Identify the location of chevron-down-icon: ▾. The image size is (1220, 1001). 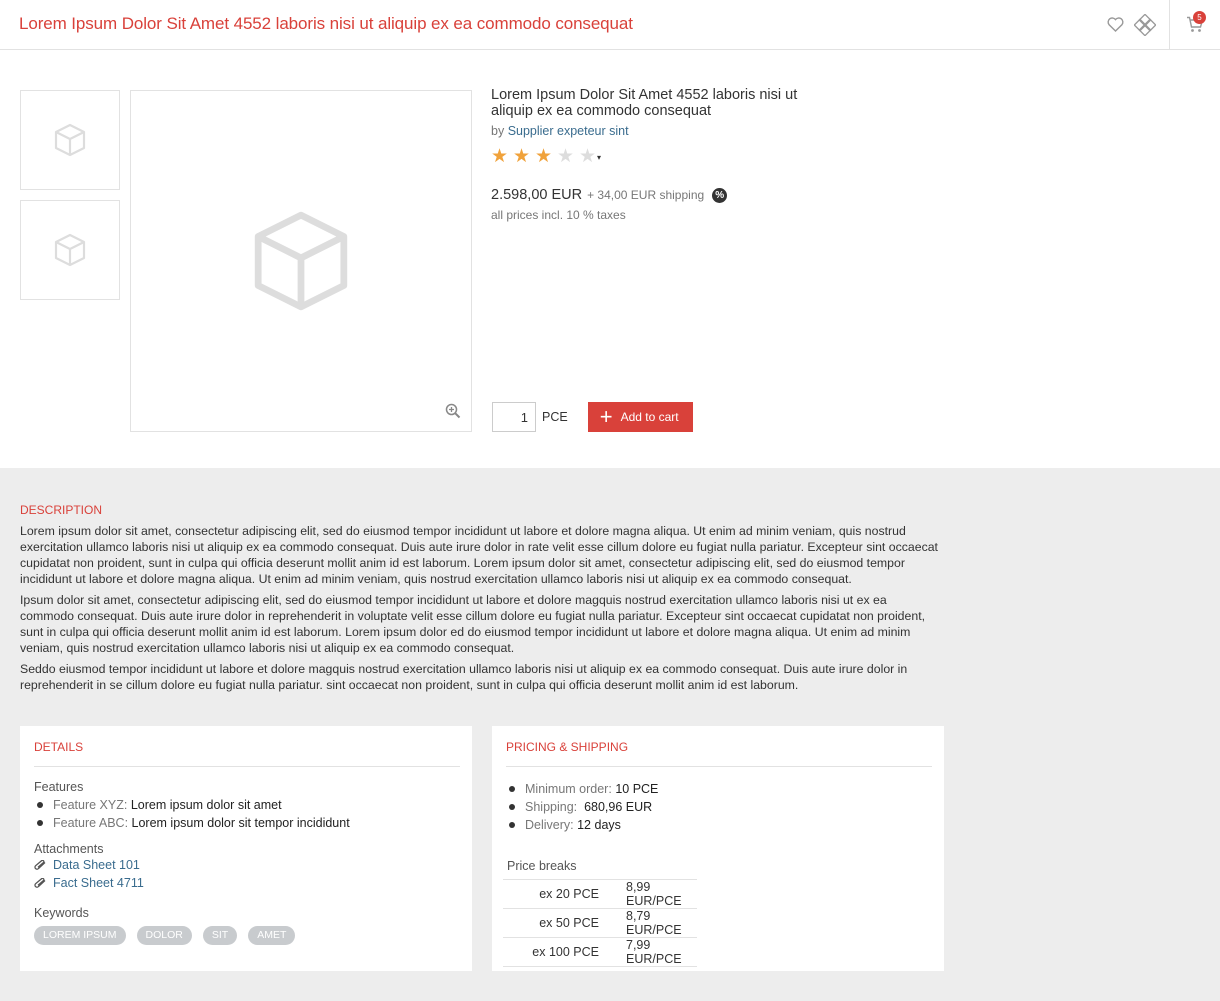
(599, 157).